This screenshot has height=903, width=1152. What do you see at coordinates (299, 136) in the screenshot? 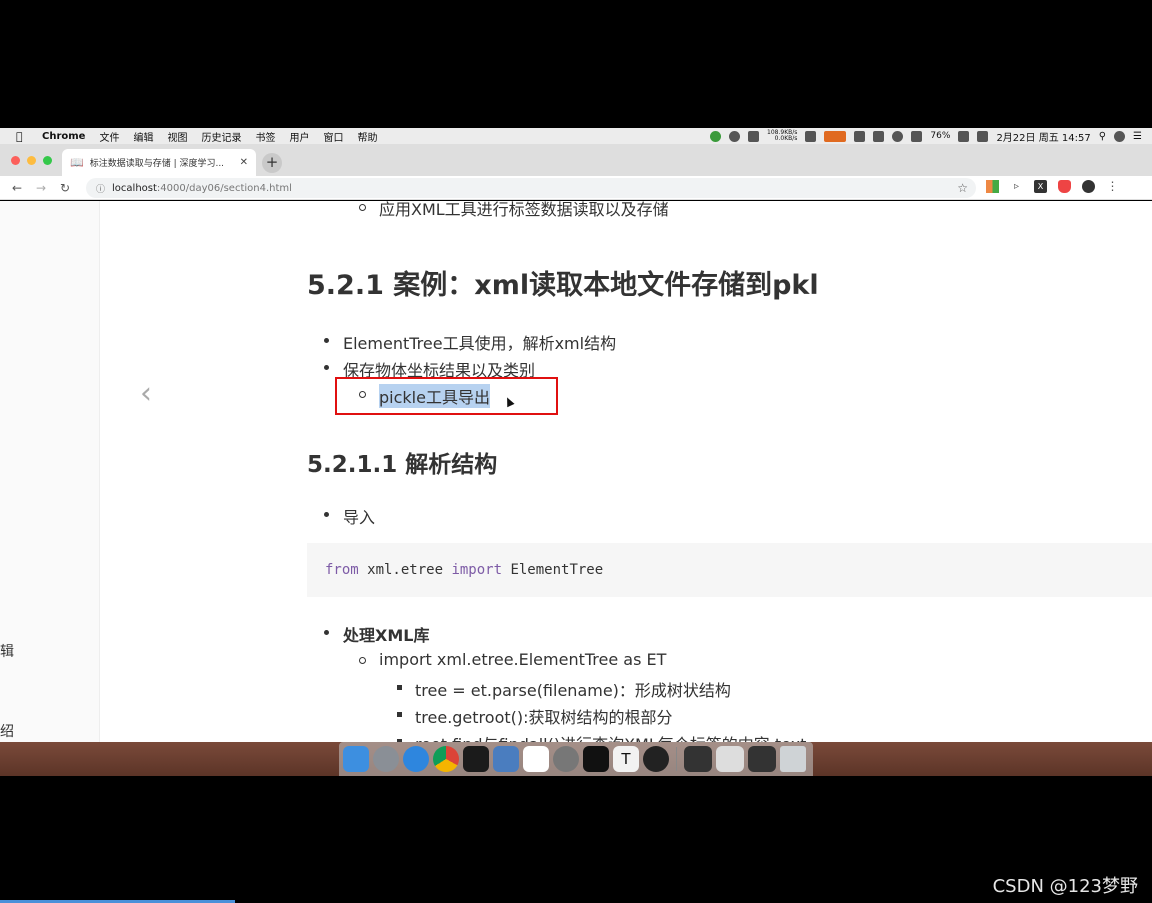
I see `menu-people: 用户` at bounding box center [299, 136].